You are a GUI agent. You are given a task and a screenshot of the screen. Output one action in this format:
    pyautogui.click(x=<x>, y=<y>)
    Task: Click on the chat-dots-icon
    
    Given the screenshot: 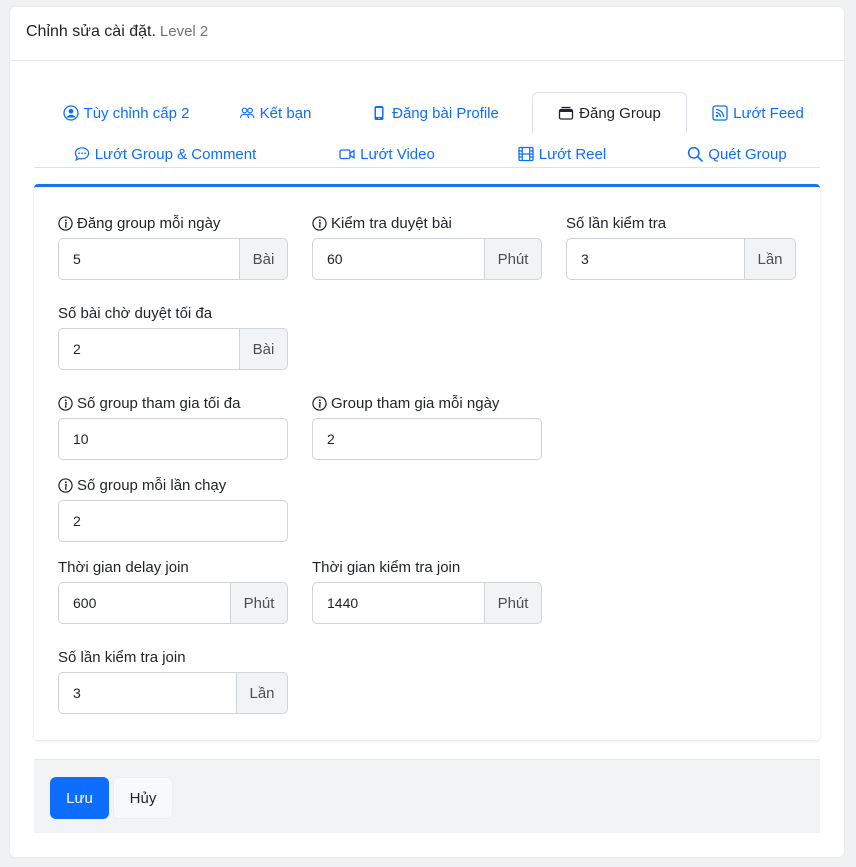 What is the action you would take?
    pyautogui.click(x=81, y=154)
    